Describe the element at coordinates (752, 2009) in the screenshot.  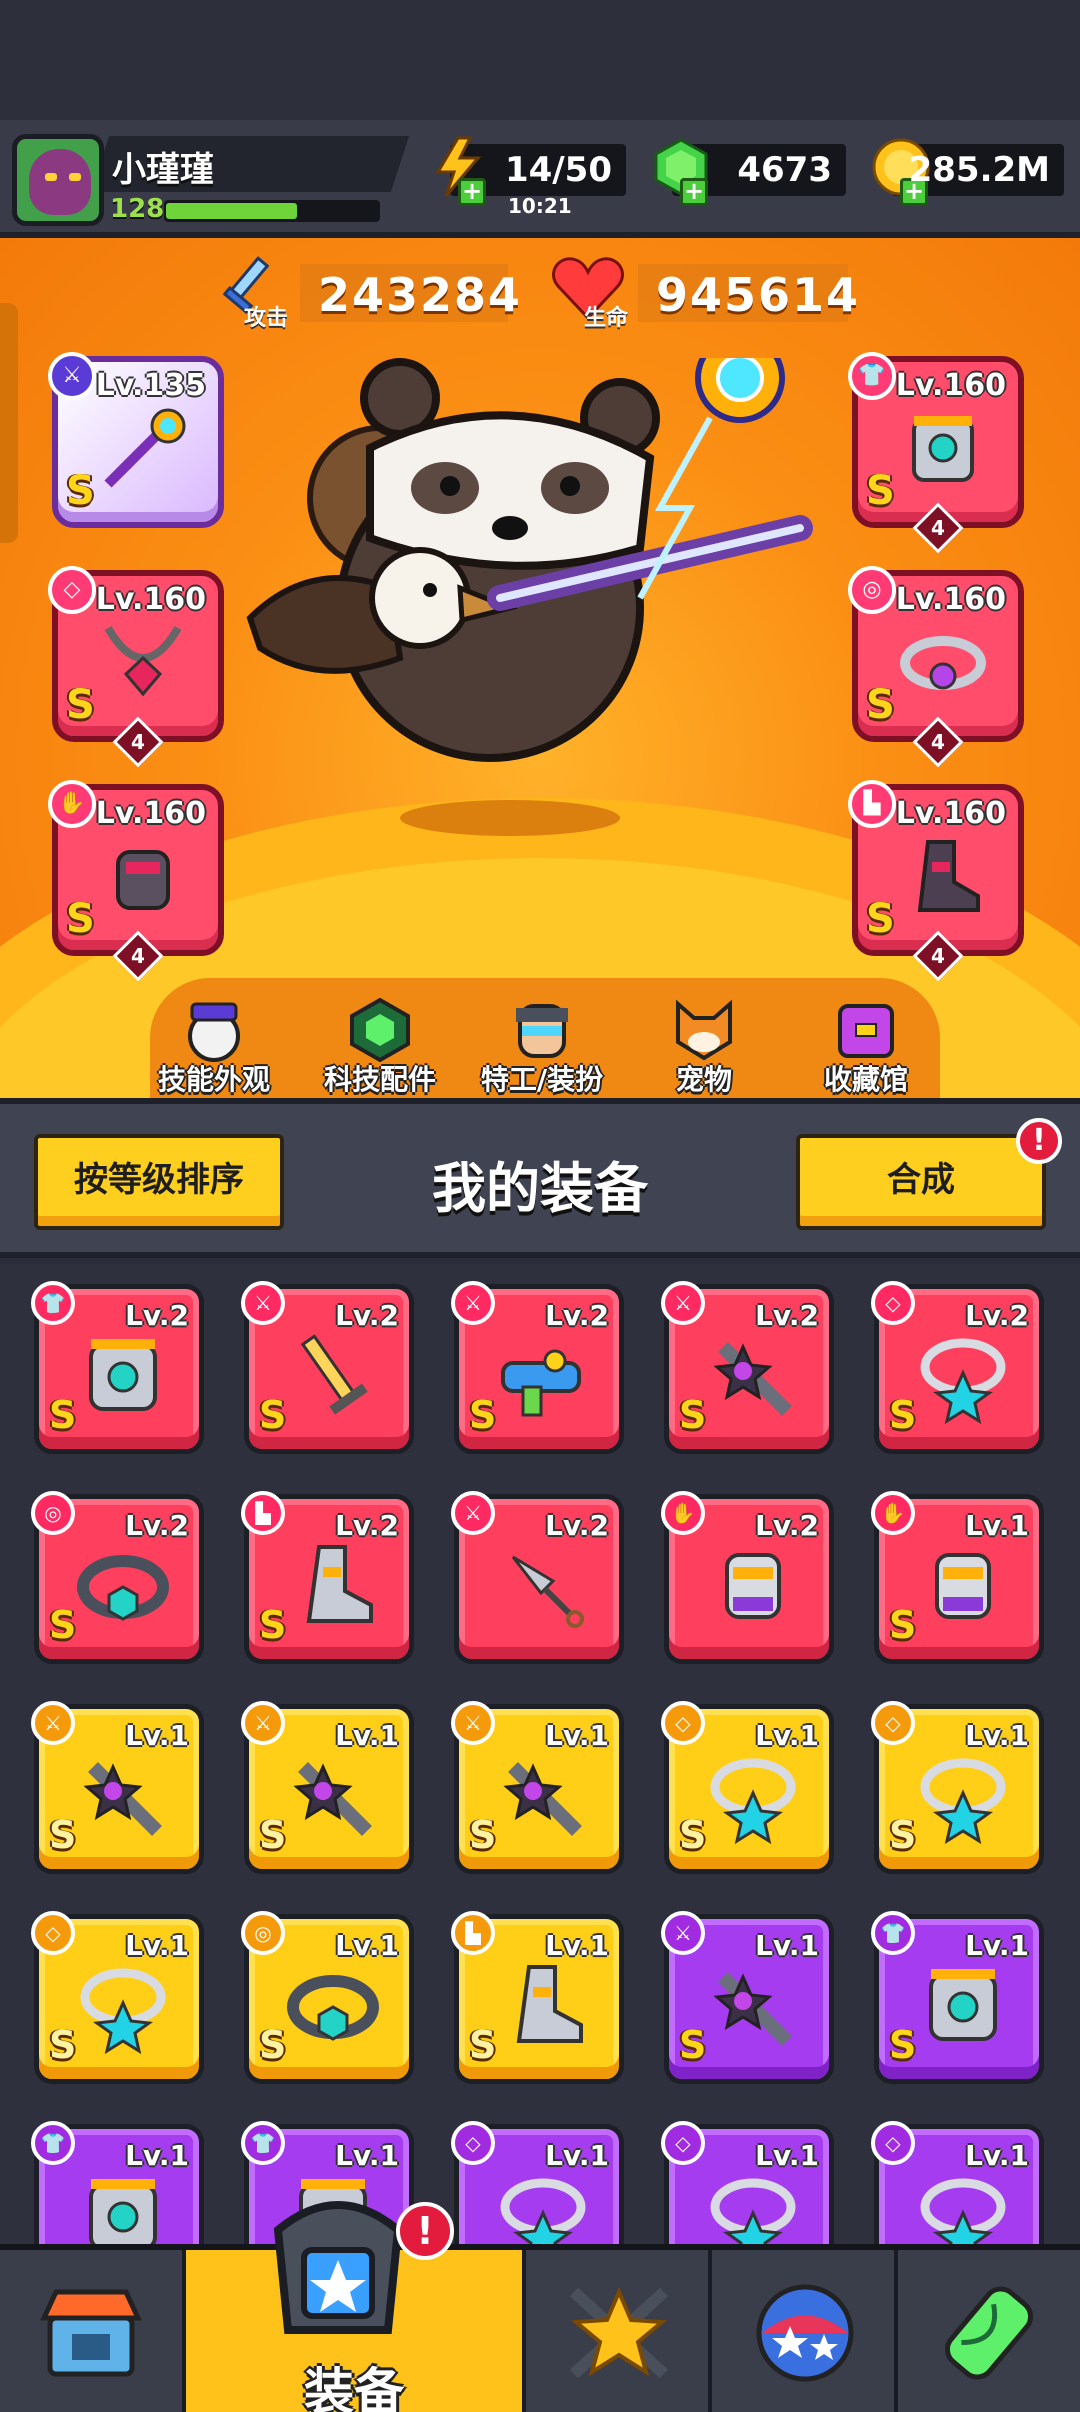
I see `shuriken-blade-icon` at that location.